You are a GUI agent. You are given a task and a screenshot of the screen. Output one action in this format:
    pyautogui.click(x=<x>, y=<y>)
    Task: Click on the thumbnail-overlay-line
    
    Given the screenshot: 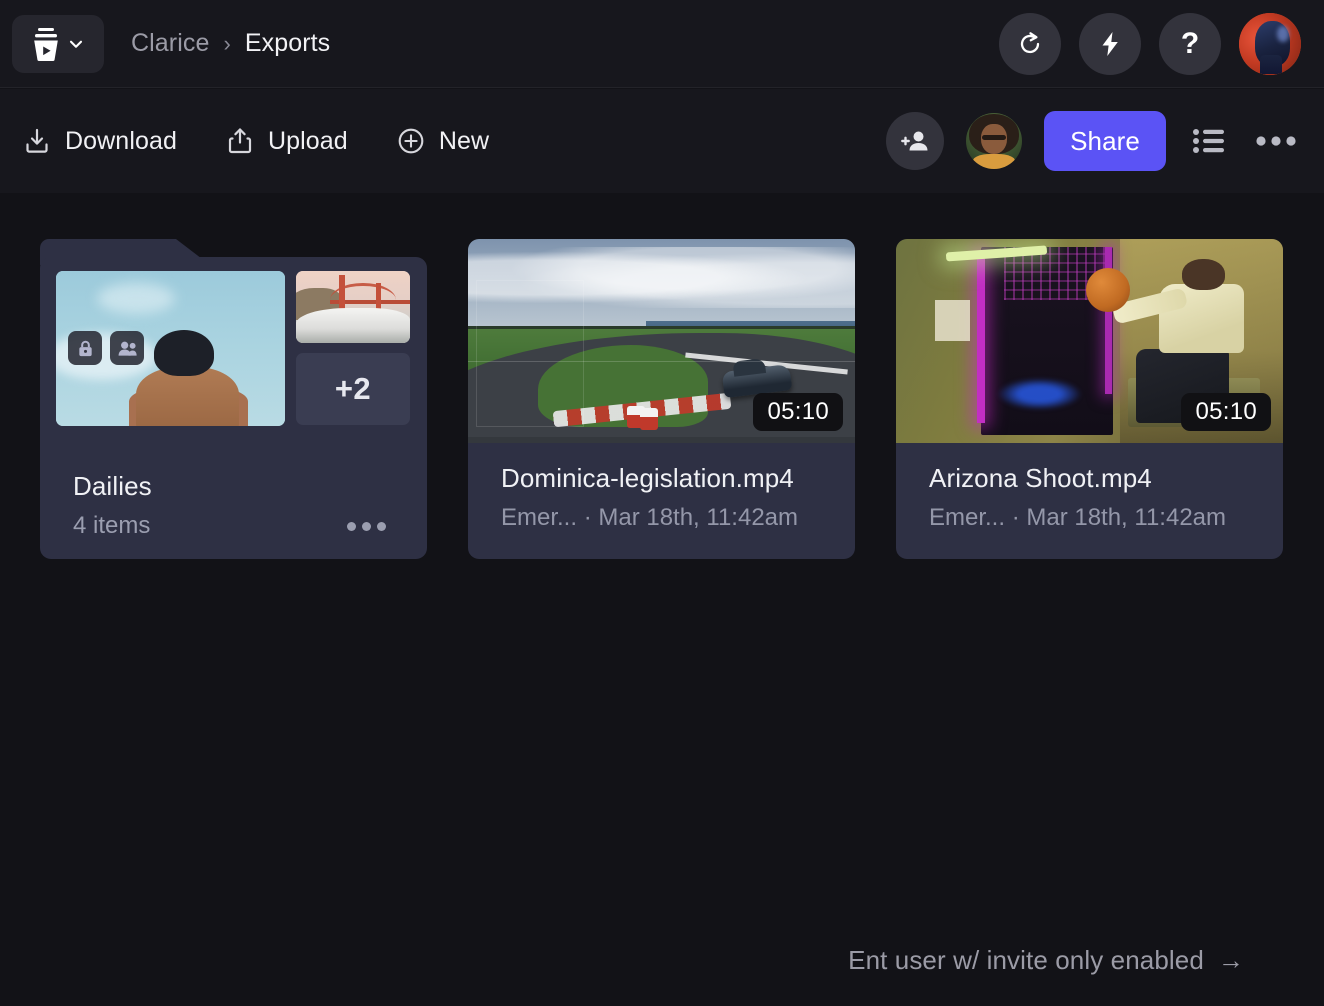 What is the action you would take?
    pyautogui.click(x=661, y=362)
    